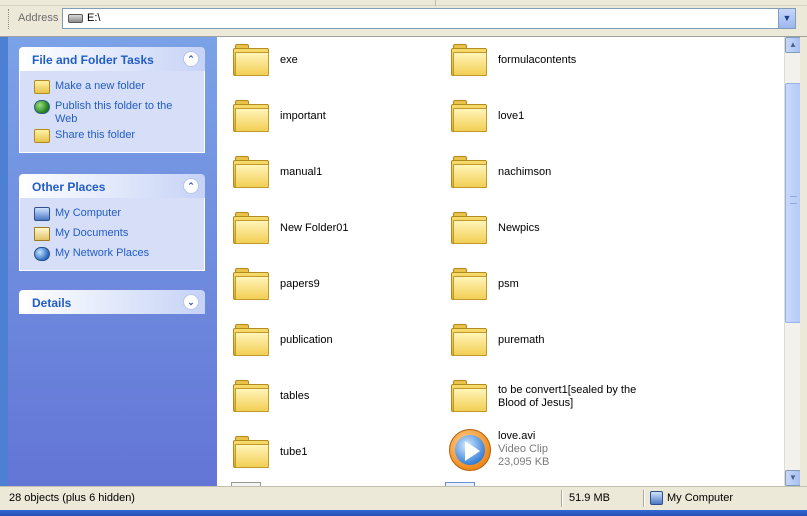 Image resolution: width=807 pixels, height=516 pixels. What do you see at coordinates (700, 498) in the screenshot?
I see `status-location: My Computer` at bounding box center [700, 498].